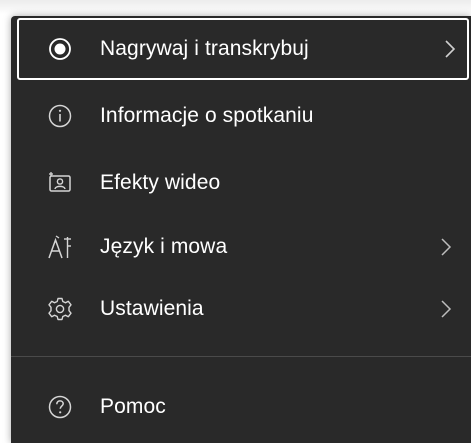  What do you see at coordinates (164, 246) in the screenshot?
I see `menu-item-label: Język i mowa` at bounding box center [164, 246].